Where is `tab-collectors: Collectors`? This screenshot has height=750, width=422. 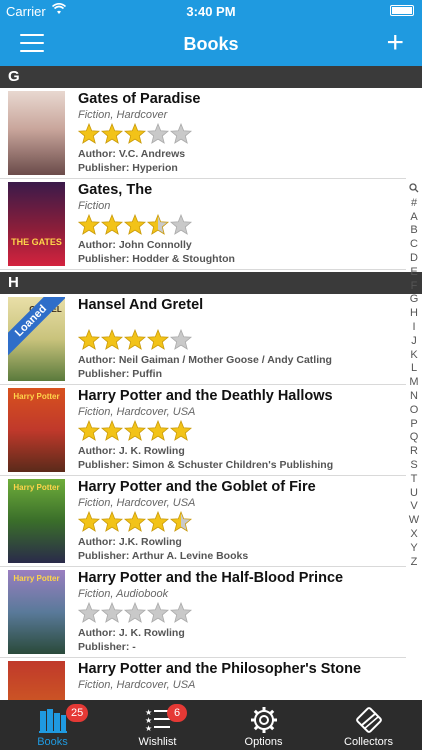 tab-collectors: Collectors is located at coordinates (368, 725).